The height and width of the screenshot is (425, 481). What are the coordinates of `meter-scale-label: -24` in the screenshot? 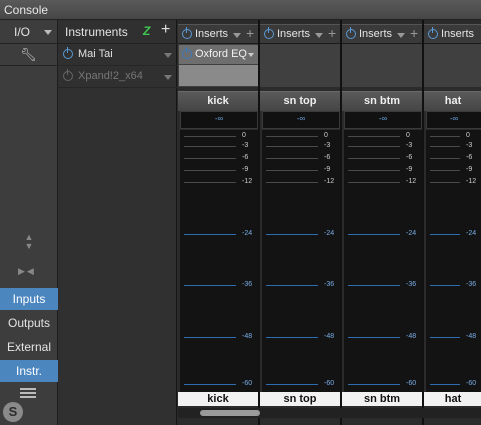 It's located at (471, 233).